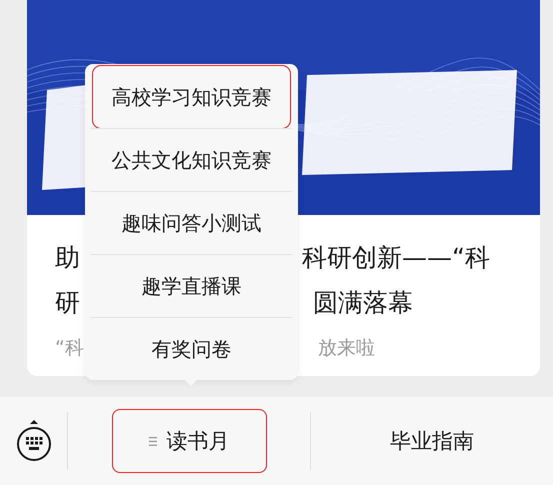 The image size is (553, 485). I want to click on title-text: 研, so click(67, 303).